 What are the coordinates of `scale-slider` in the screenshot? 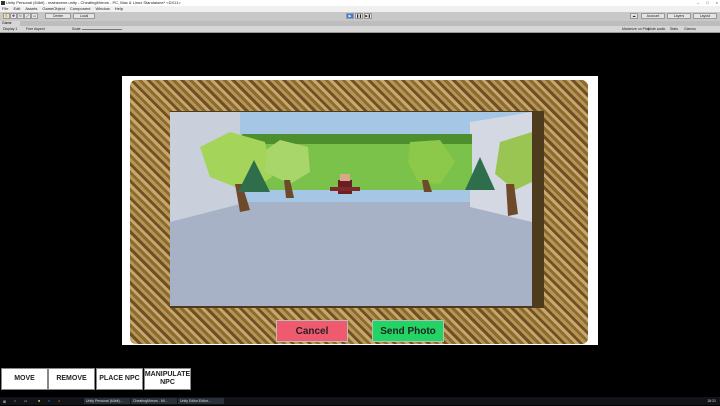 It's located at (102, 29).